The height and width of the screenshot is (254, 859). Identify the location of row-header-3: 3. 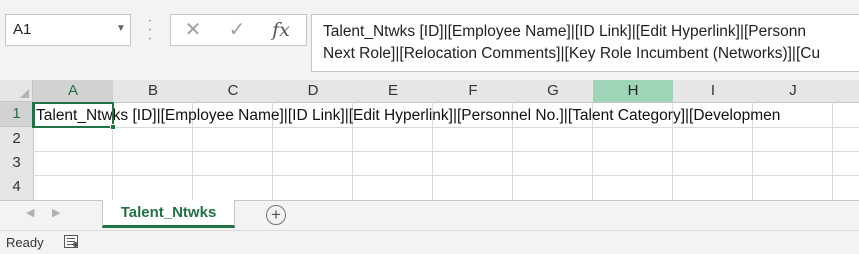
(17, 163).